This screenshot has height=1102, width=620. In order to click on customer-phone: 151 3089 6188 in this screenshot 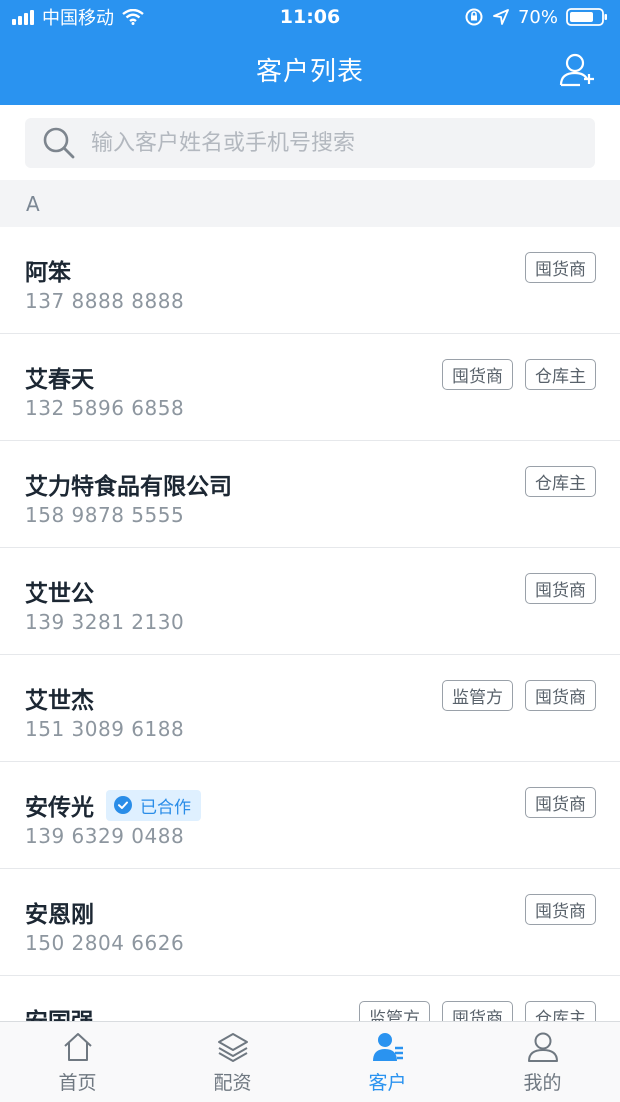, I will do `click(105, 729)`.